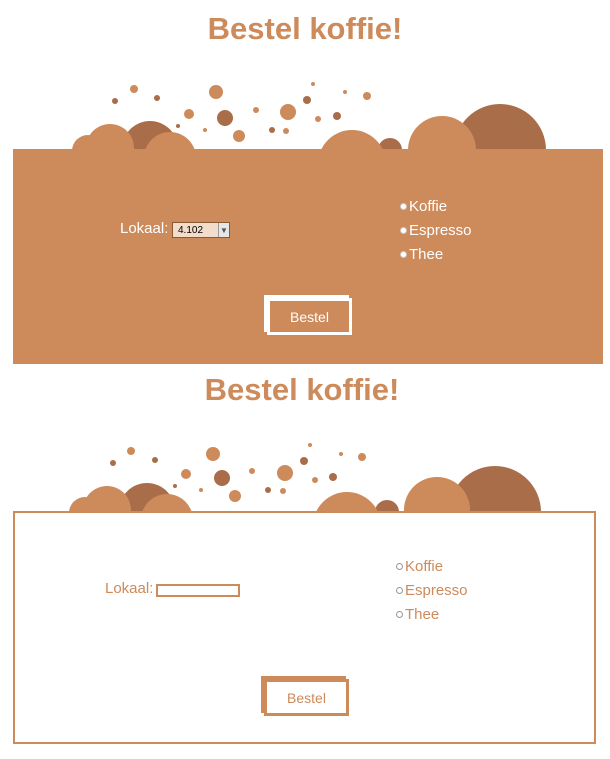 This screenshot has width=610, height=759. I want to click on lokaal-select: 4.102 ▼, so click(201, 230).